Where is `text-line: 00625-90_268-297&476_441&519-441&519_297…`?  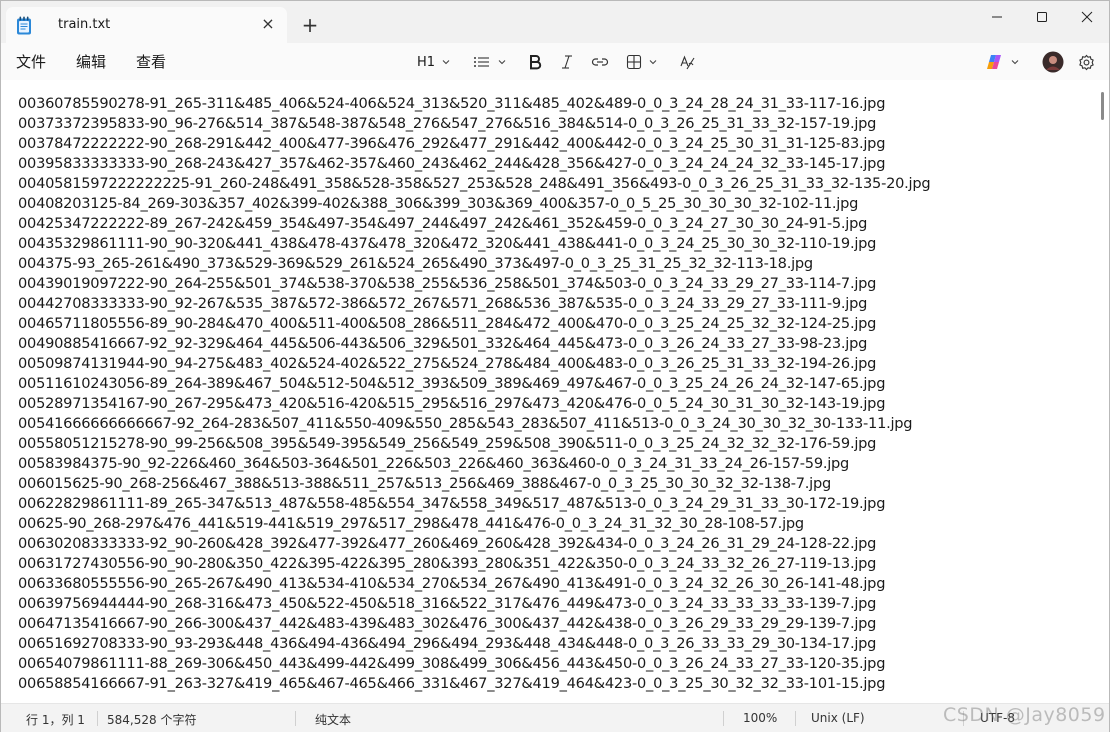
text-line: 00625-90_268-297&476_441&519-441&519_297… is located at coordinates (411, 523).